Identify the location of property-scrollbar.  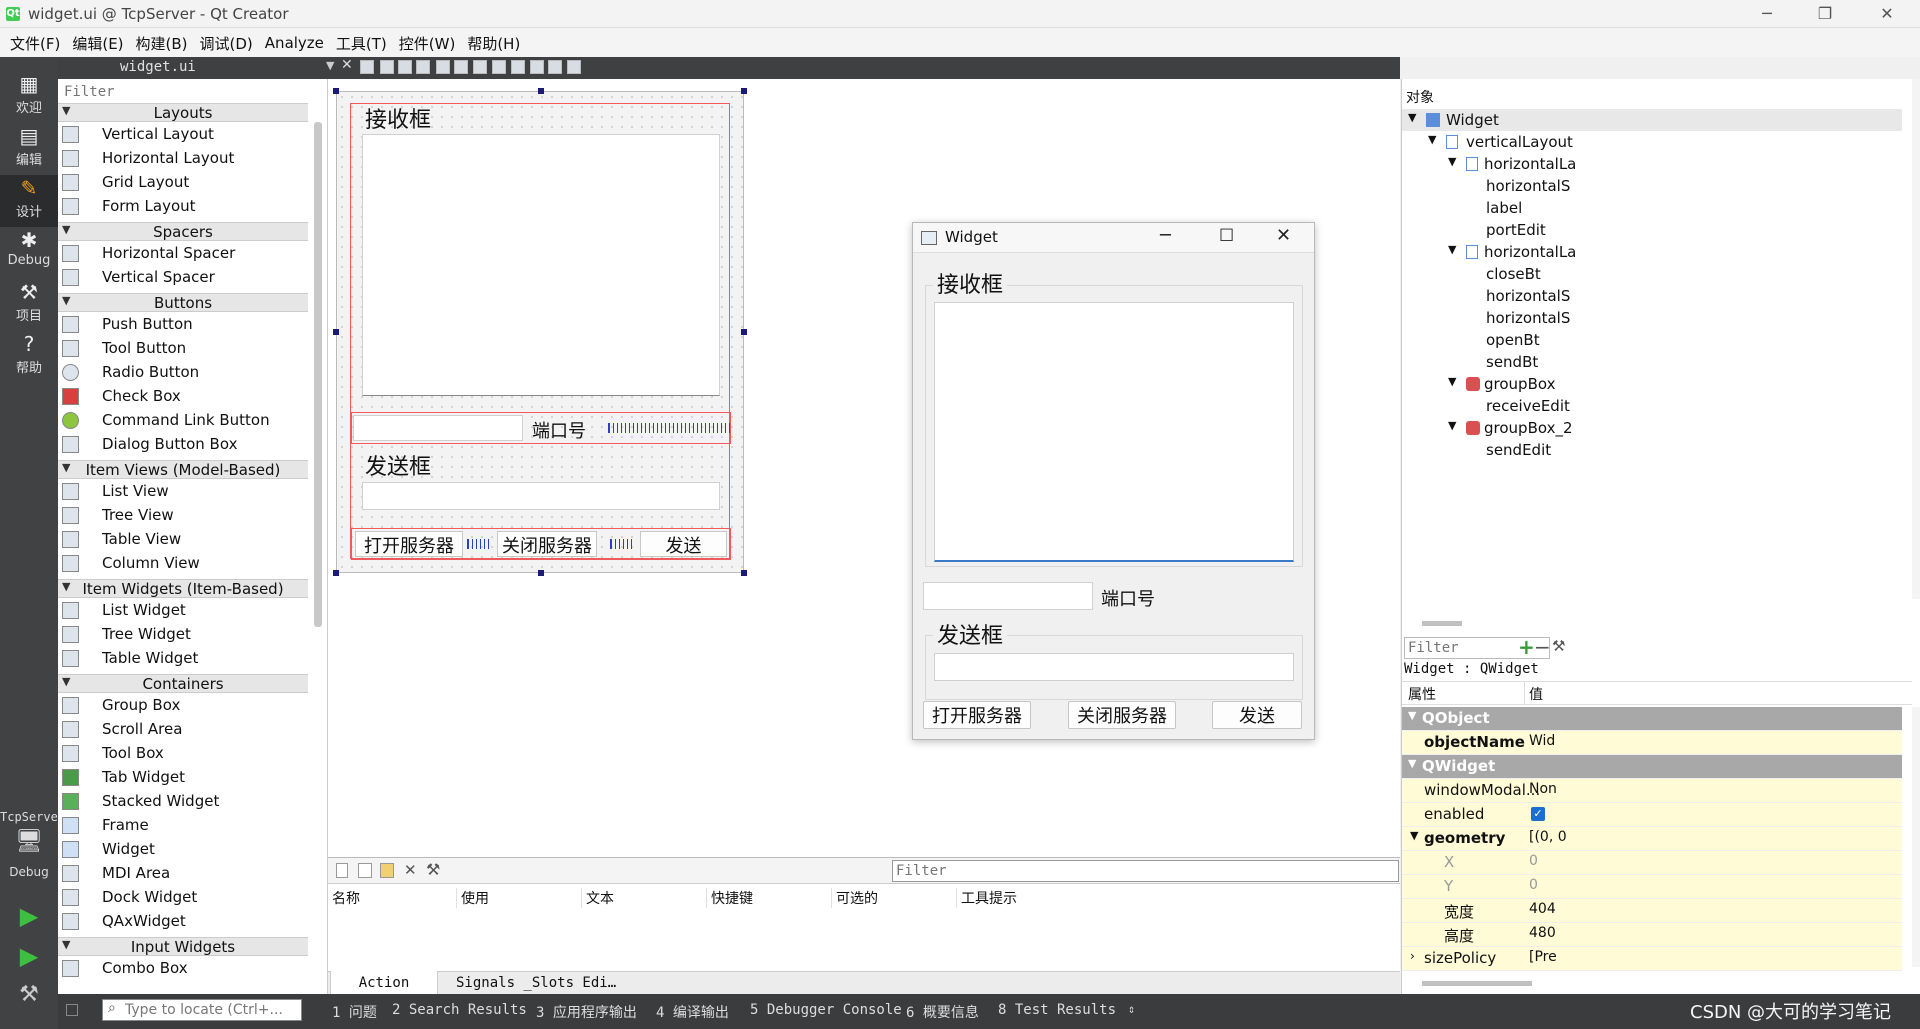
(1916, 837).